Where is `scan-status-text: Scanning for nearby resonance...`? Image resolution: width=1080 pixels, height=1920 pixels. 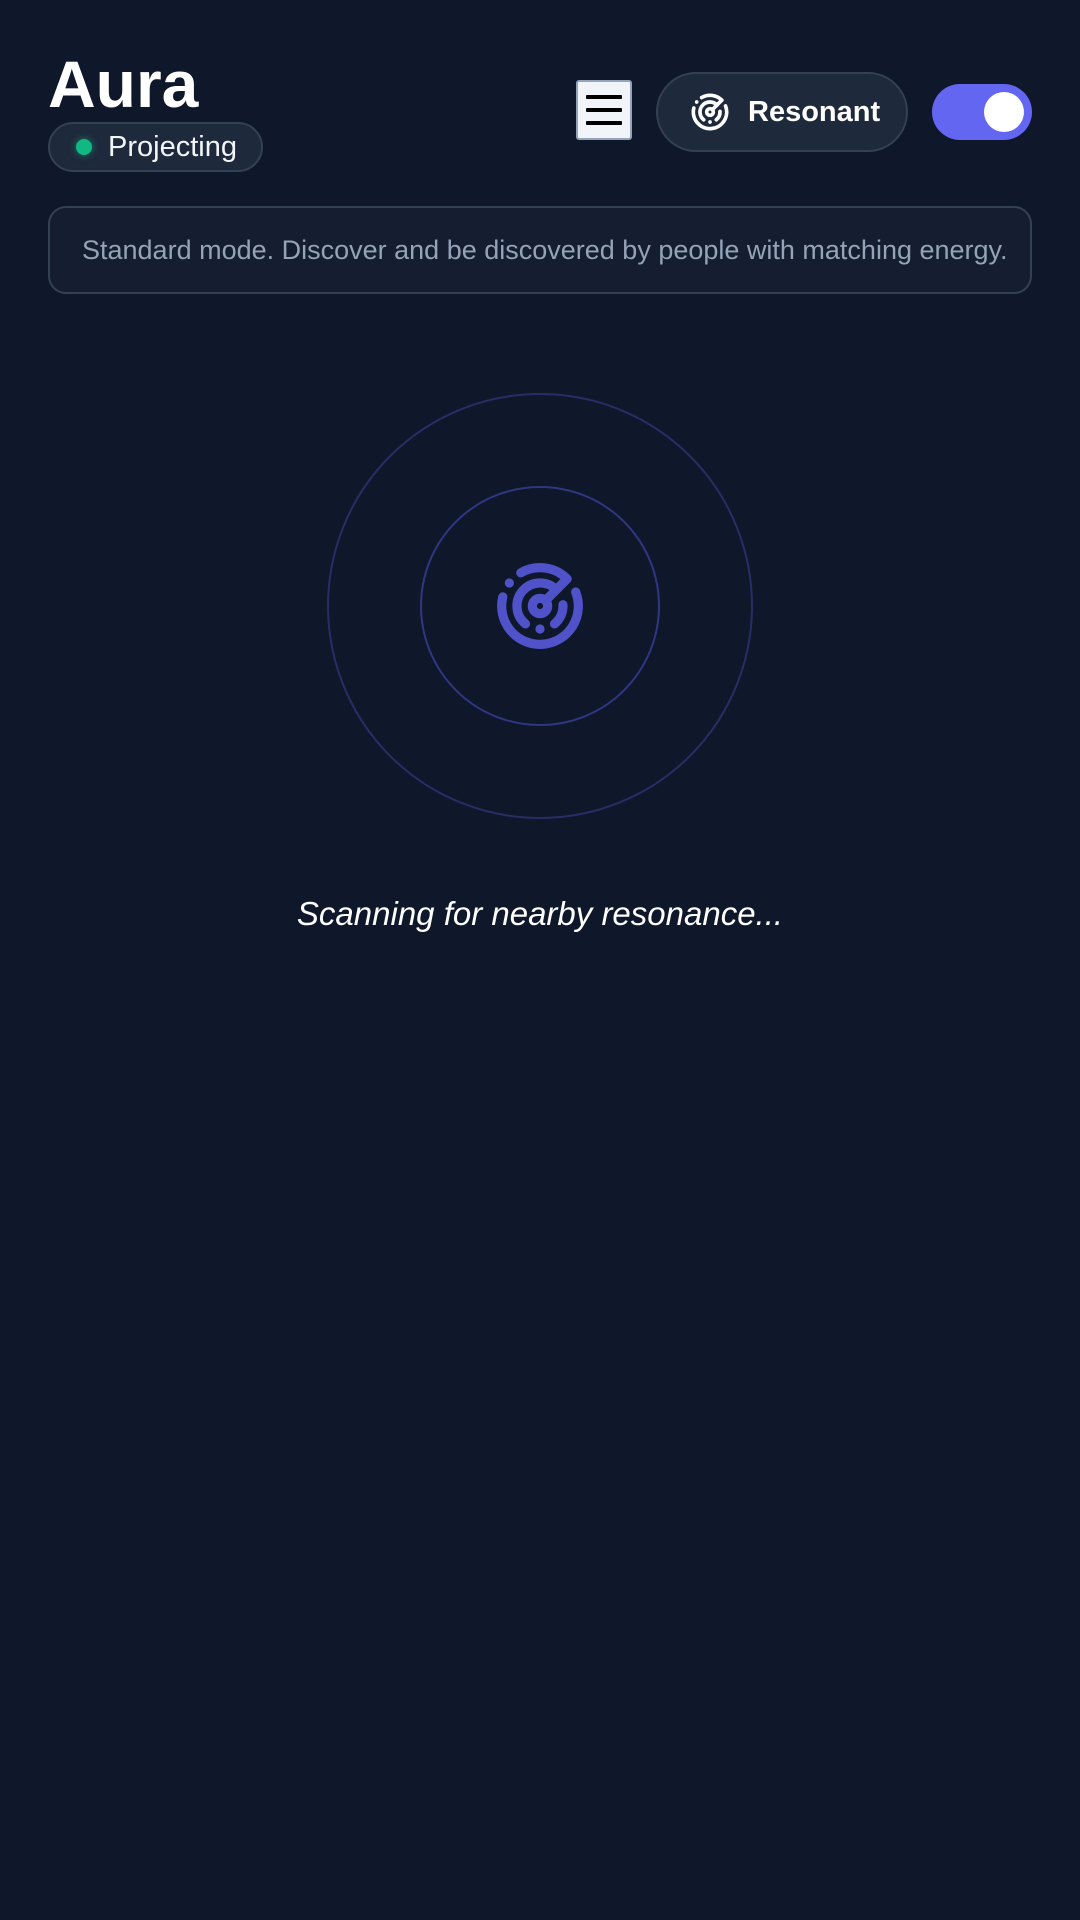
scan-status-text: Scanning for nearby resonance... is located at coordinates (540, 913).